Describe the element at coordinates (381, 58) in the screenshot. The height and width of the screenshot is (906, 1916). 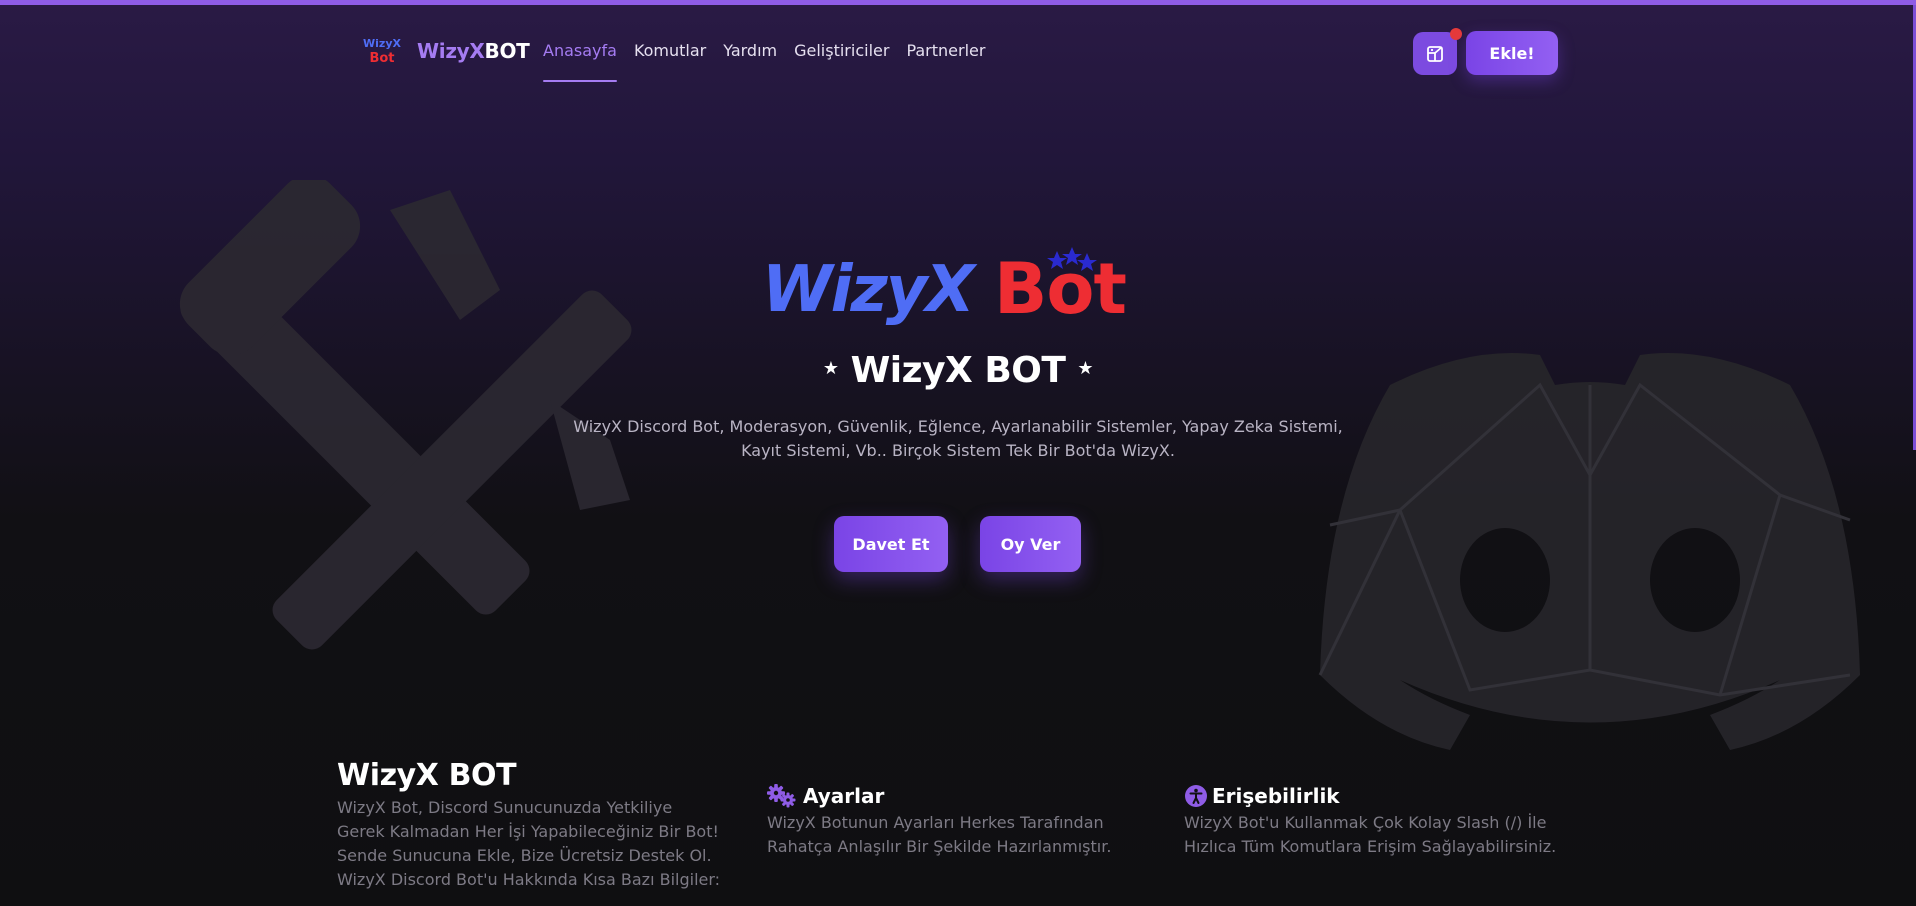
I see `svg-text: Bot` at that location.